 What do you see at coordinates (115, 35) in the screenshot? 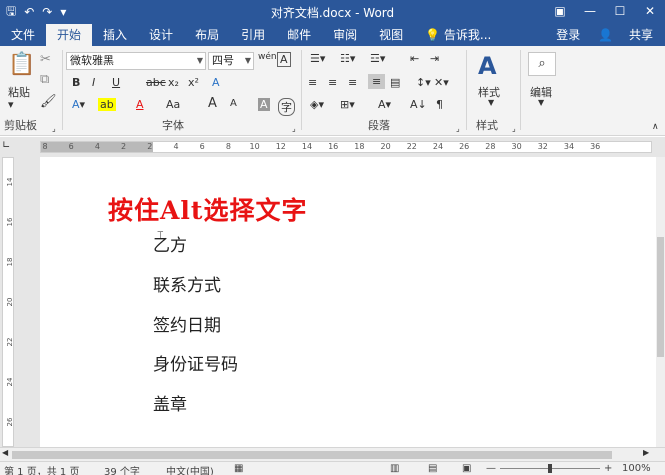
I see `tab-insert: 插入` at bounding box center [115, 35].